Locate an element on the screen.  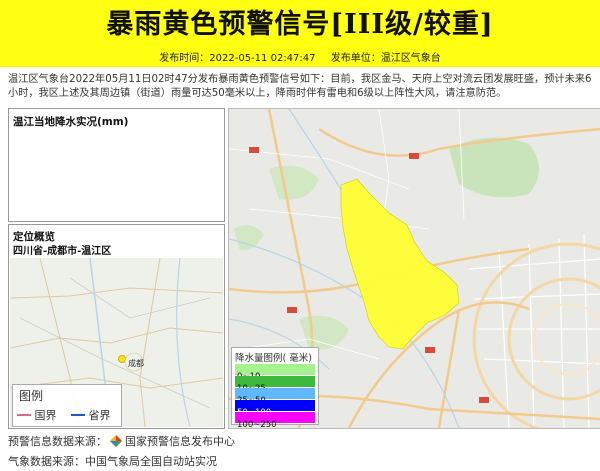
warning-center-logo-icon is located at coordinates (116, 441).